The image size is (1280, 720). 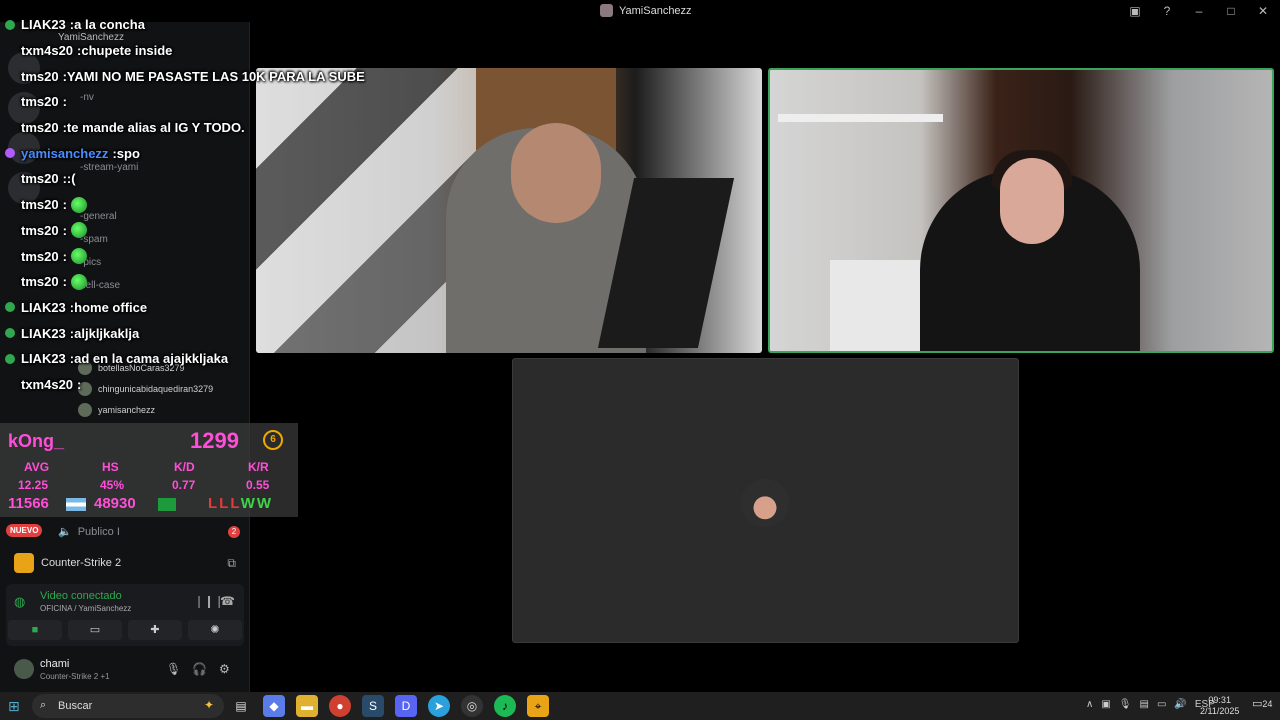 I want to click on headphones-icon: 🎧, so click(x=199, y=669).